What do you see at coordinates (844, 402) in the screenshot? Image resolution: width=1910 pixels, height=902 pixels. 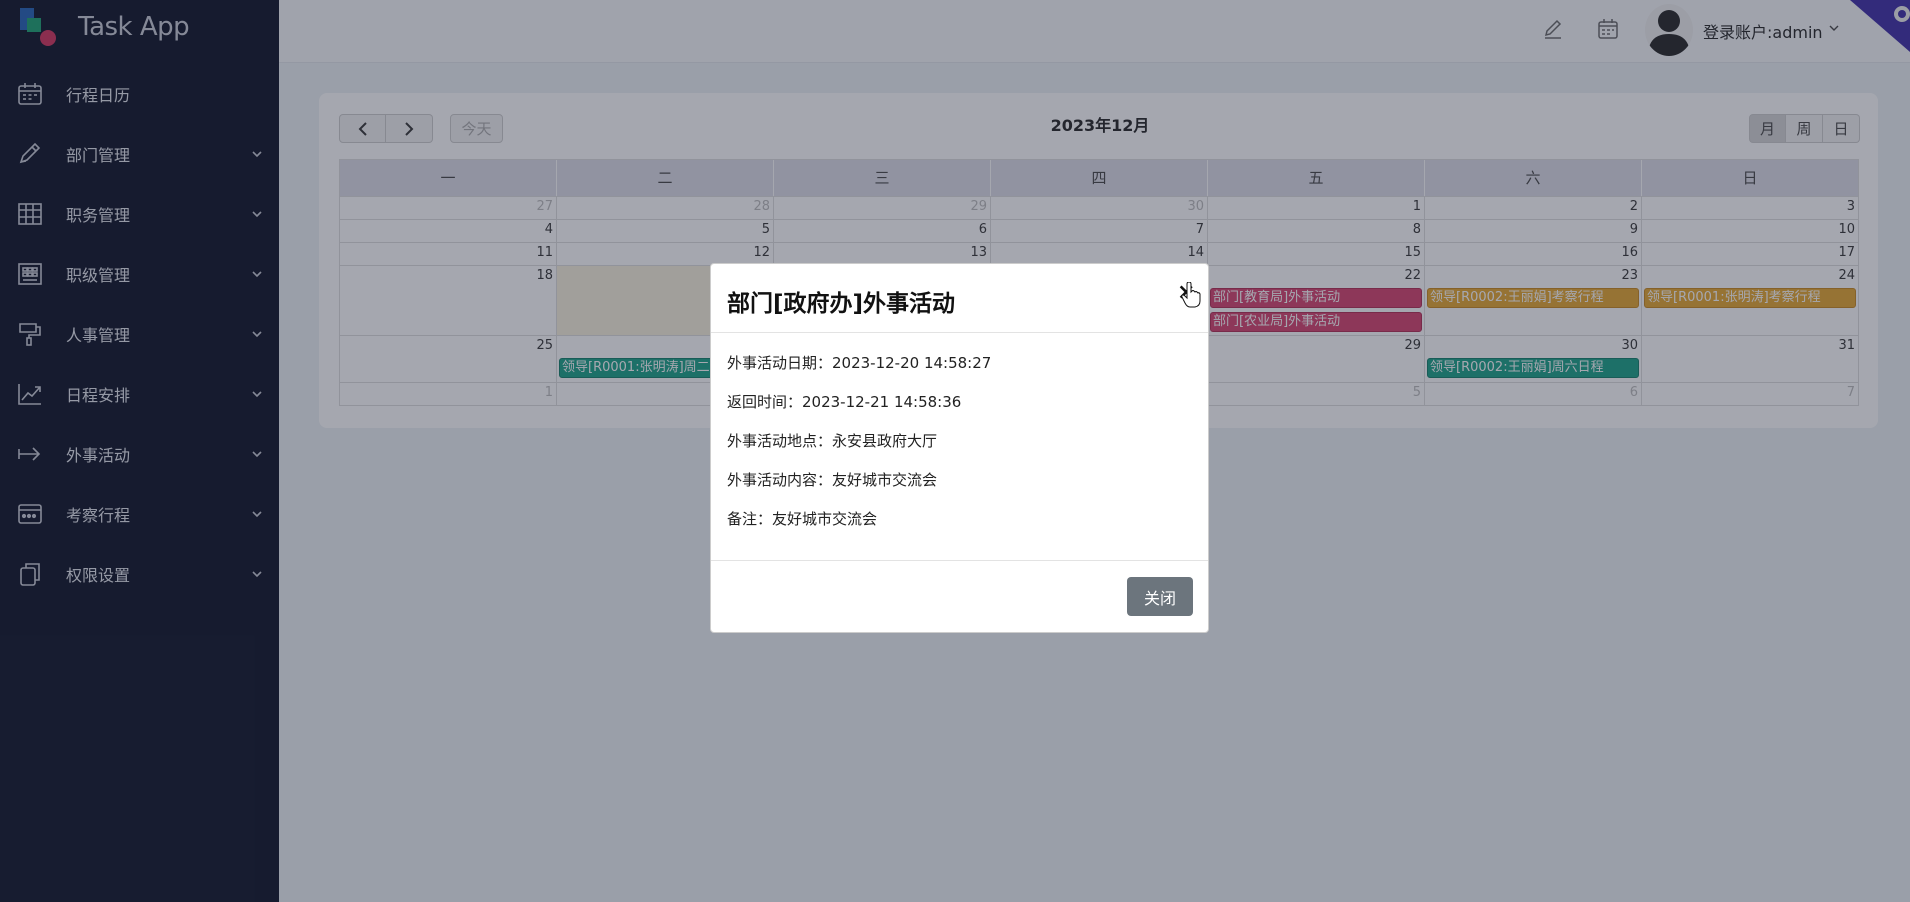 I see `return-time: 返回时间：2023-12-21 14:58:36` at bounding box center [844, 402].